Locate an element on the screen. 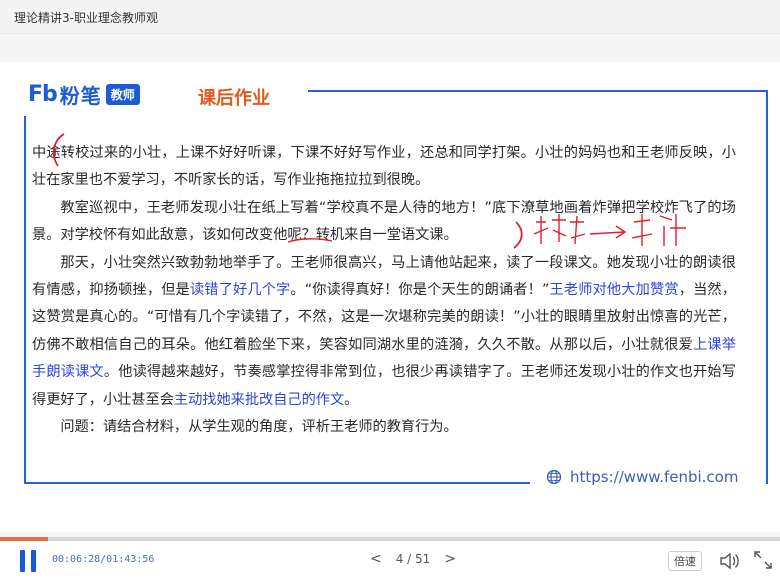  globe-icon is located at coordinates (554, 477).